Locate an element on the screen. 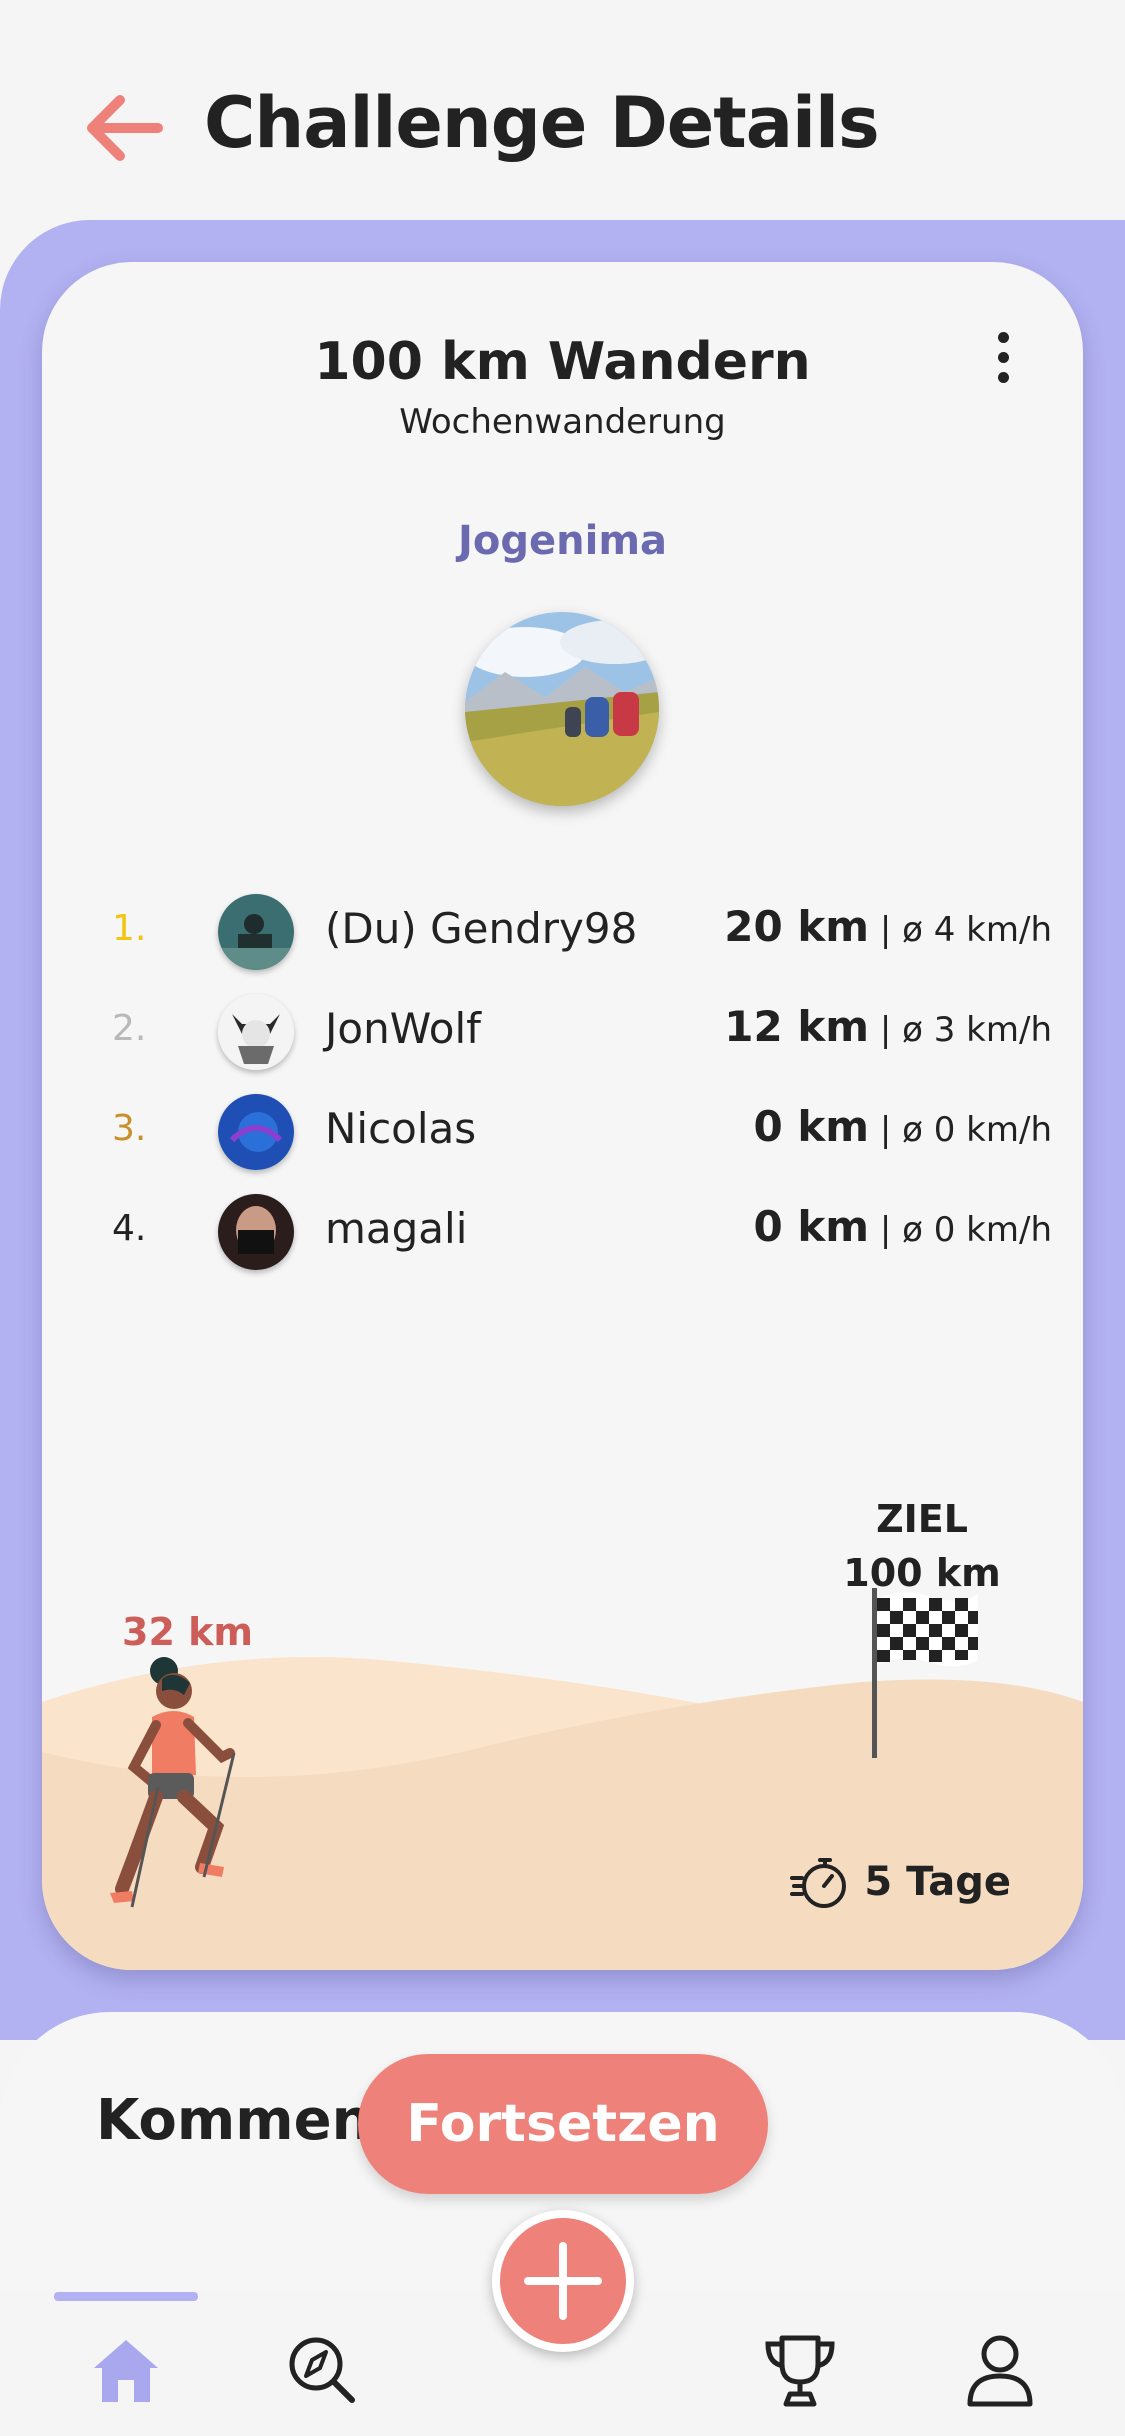 Image resolution: width=1125 pixels, height=2436 pixels. home-icon is located at coordinates (126, 2370).